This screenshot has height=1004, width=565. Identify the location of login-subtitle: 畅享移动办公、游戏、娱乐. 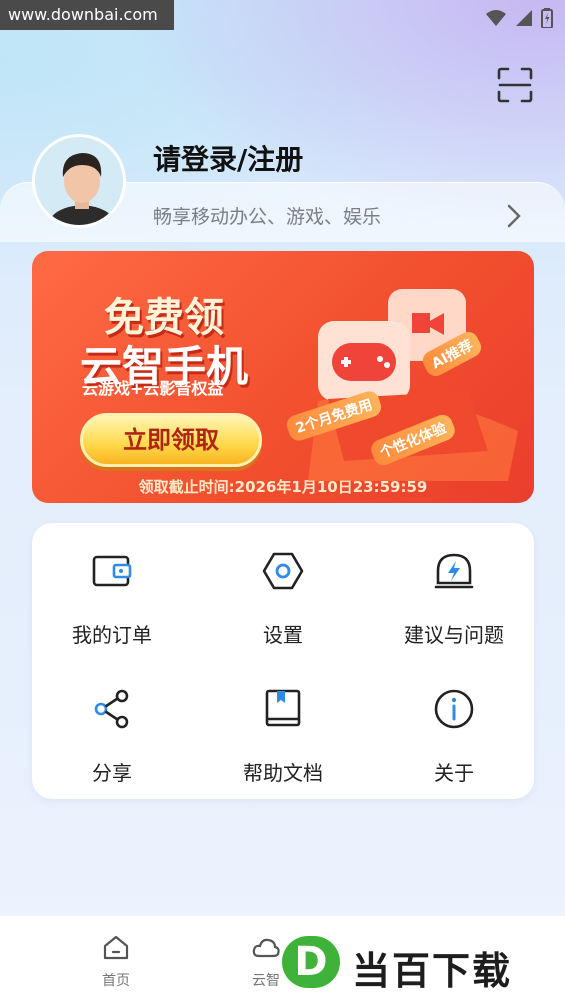
(267, 217).